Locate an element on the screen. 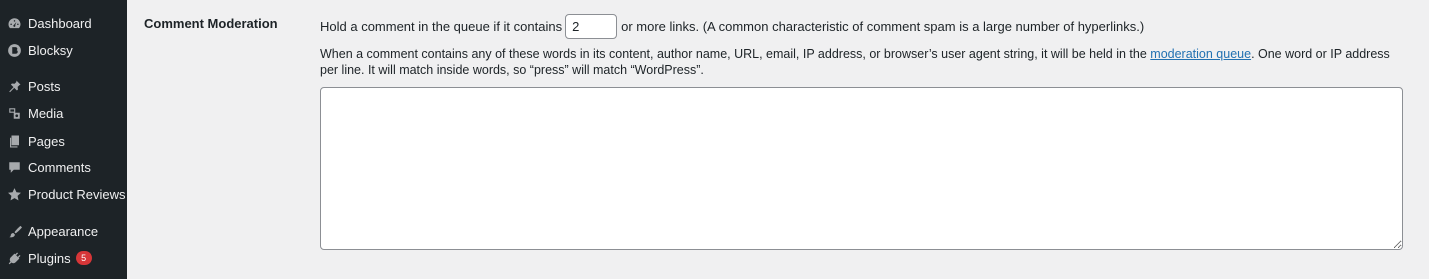  menu-item-dashboard: Dashboard is located at coordinates (63, 23).